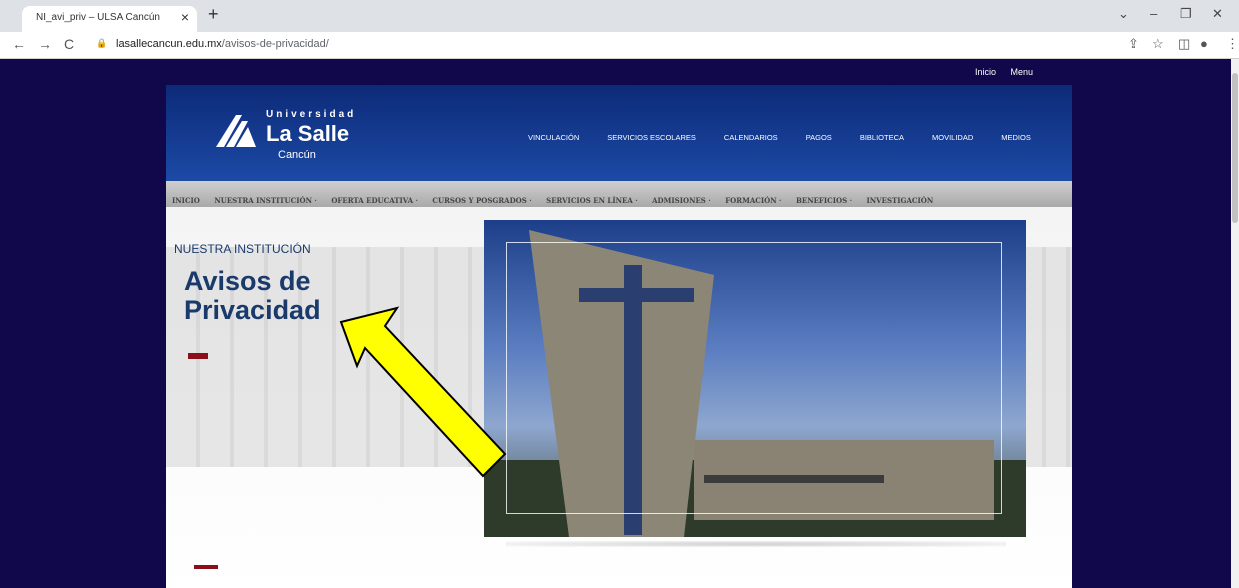 The image size is (1239, 588). Describe the element at coordinates (985, 72) in the screenshot. I see `top-link-inicio: Inicio` at that location.